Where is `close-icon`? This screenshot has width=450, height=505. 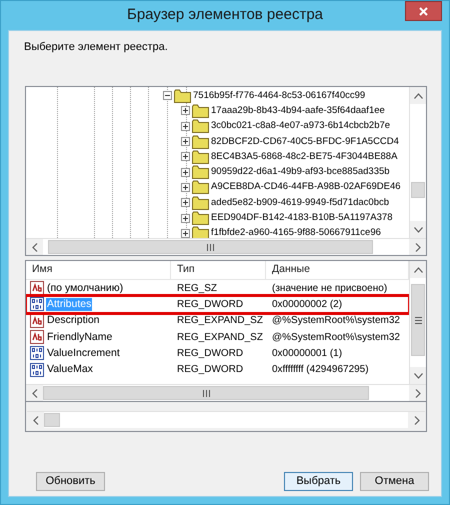 close-icon is located at coordinates (423, 11).